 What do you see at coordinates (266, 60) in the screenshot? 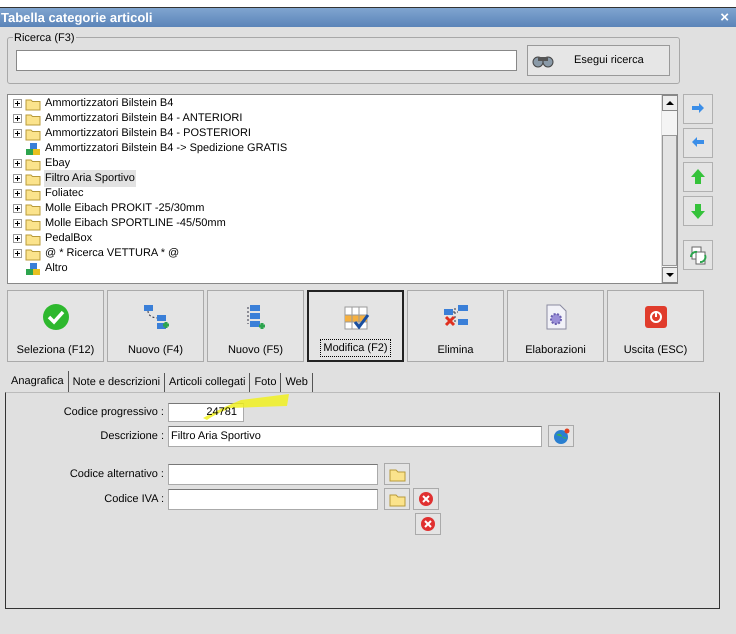
I see `search-field` at bounding box center [266, 60].